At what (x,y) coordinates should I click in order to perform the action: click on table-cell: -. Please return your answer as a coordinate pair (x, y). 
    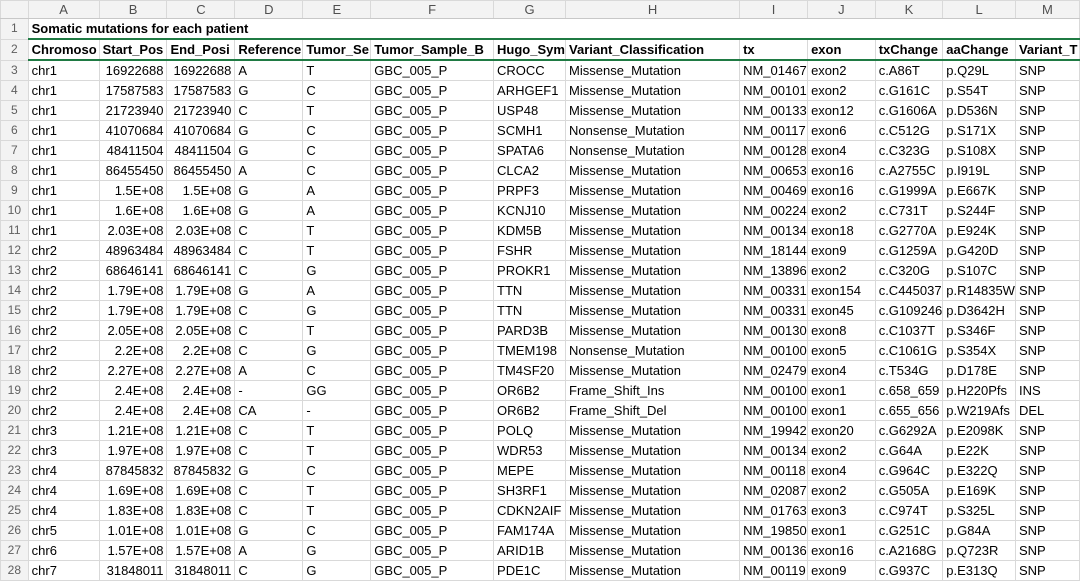
    Looking at the image, I should click on (337, 410).